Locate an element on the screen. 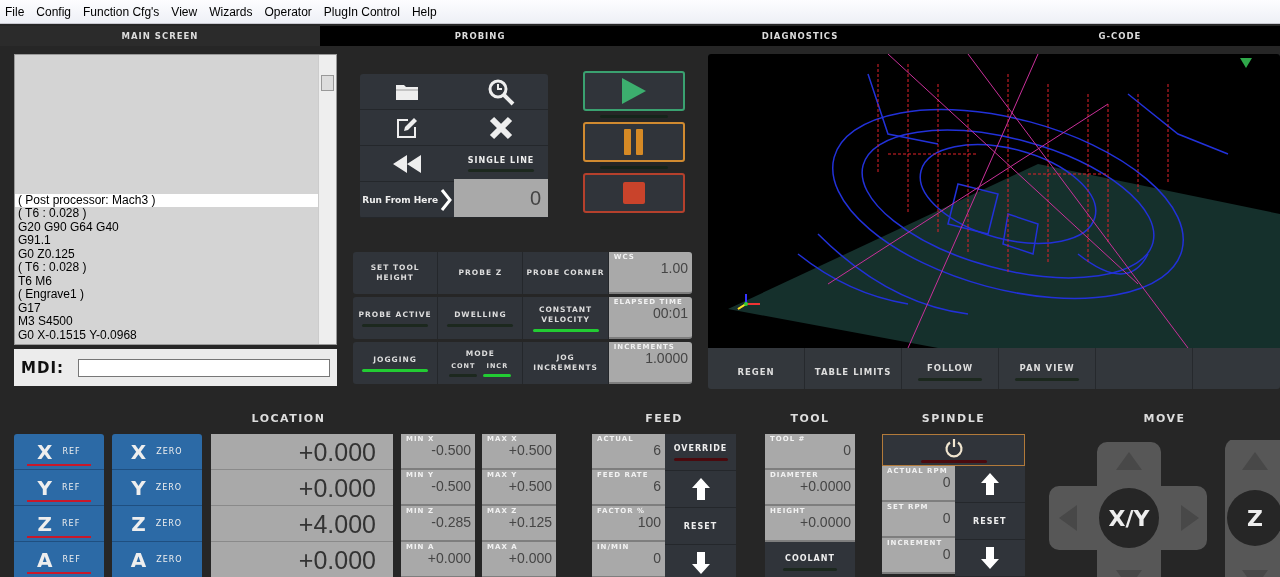  gcode-line: G91.1 is located at coordinates (166, 241).